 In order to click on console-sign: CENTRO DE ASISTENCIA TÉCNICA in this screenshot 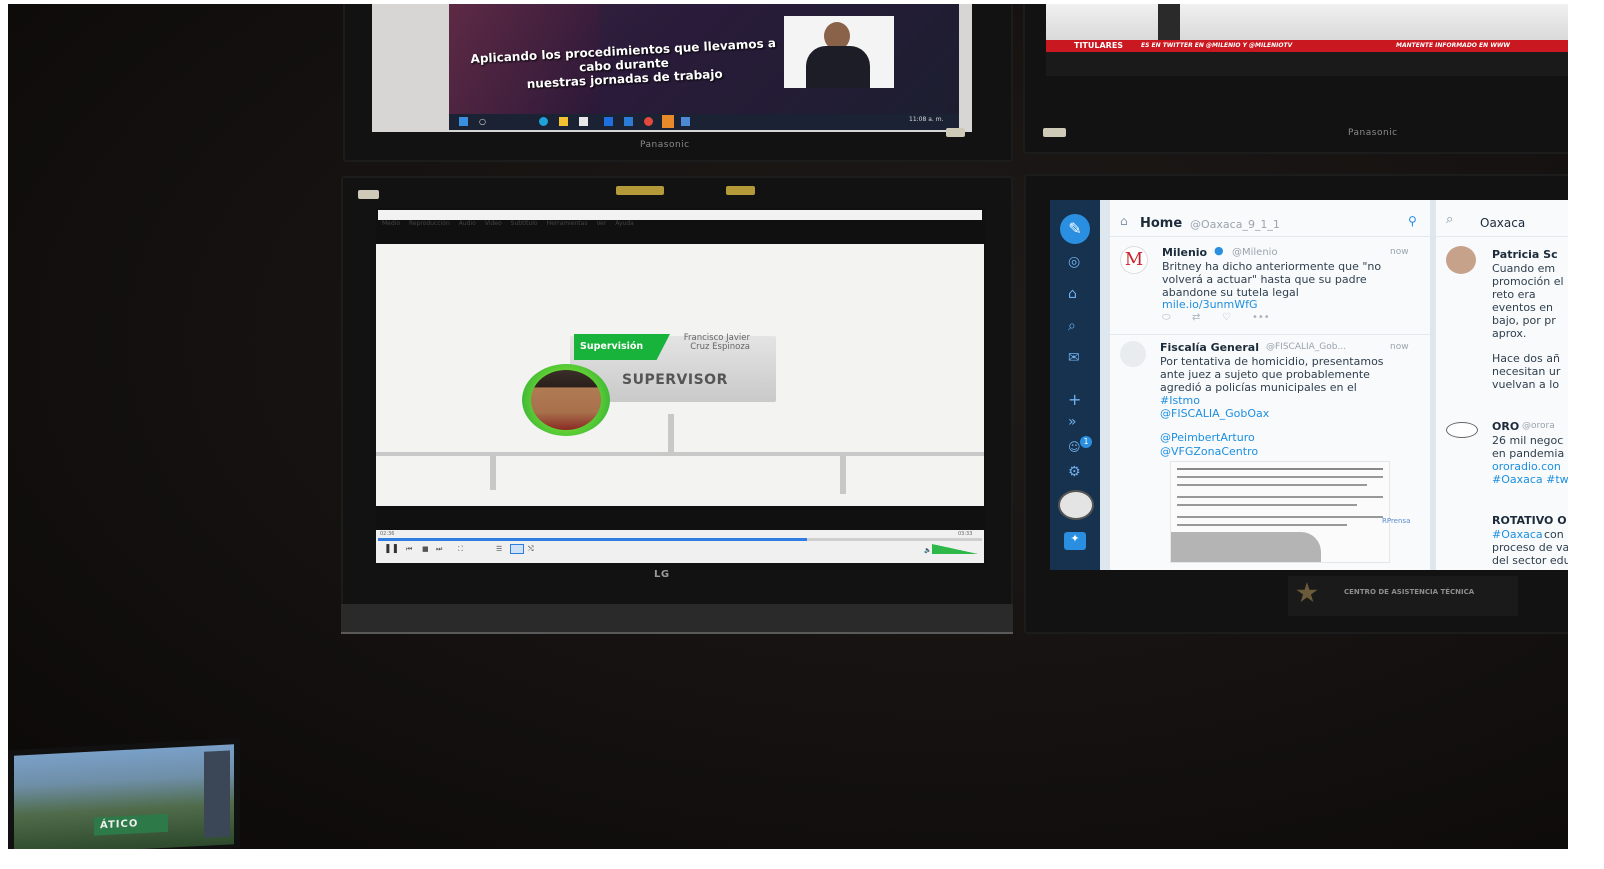, I will do `click(1403, 596)`.